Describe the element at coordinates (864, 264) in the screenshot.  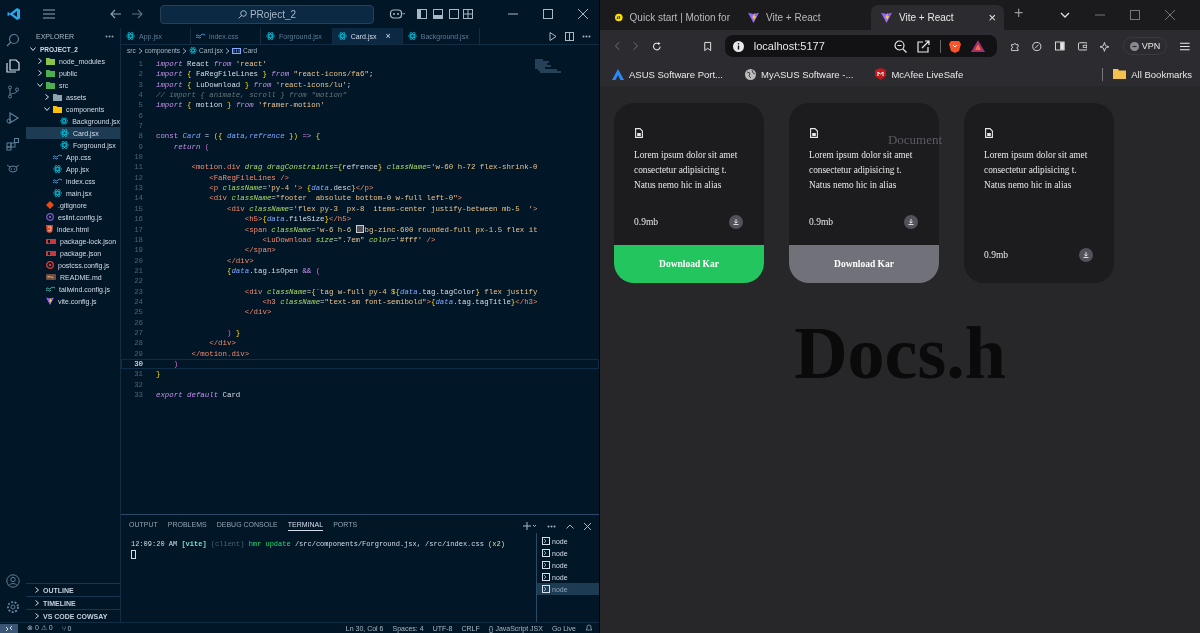
I see `download-tag: Download Kar` at that location.